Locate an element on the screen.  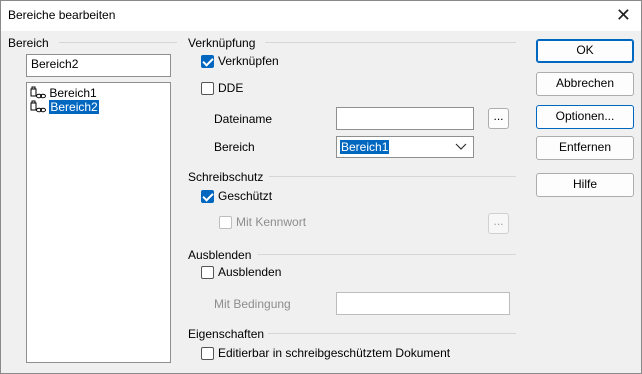
link-section-combo: Bereich1 is located at coordinates (405, 147).